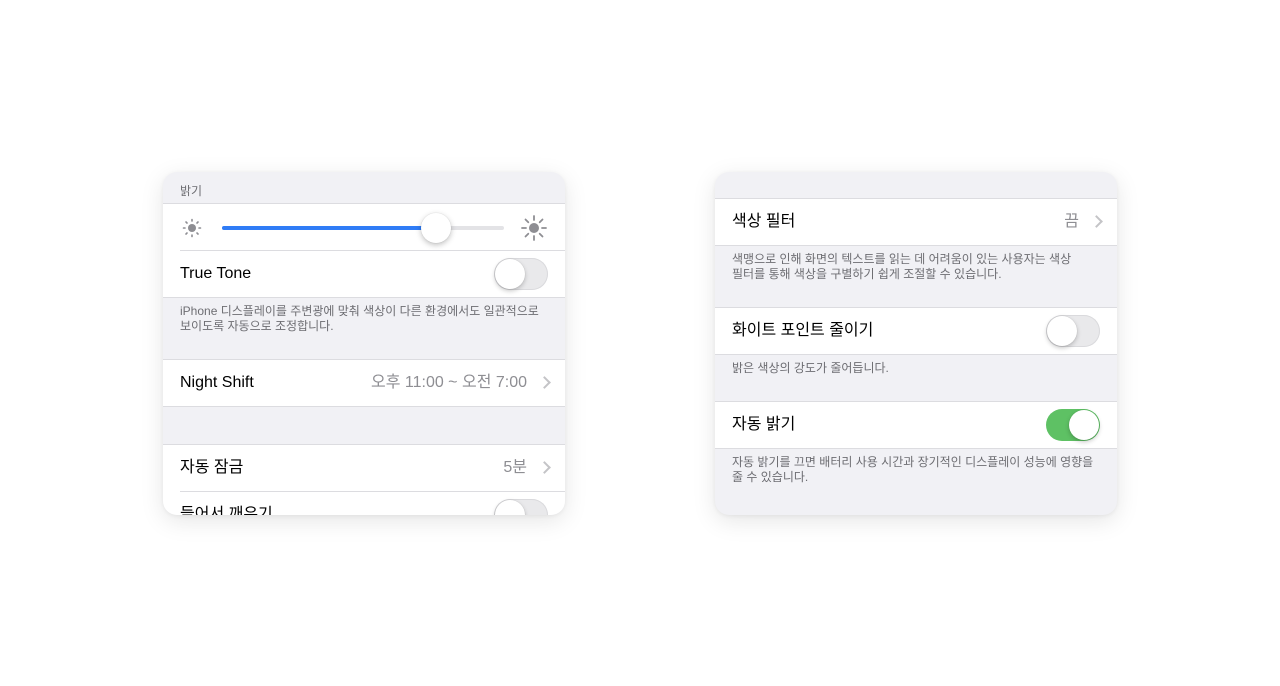 The width and height of the screenshot is (1280, 686). Describe the element at coordinates (212, 467) in the screenshot. I see `auto-lock-label: 자동 잠금` at that location.